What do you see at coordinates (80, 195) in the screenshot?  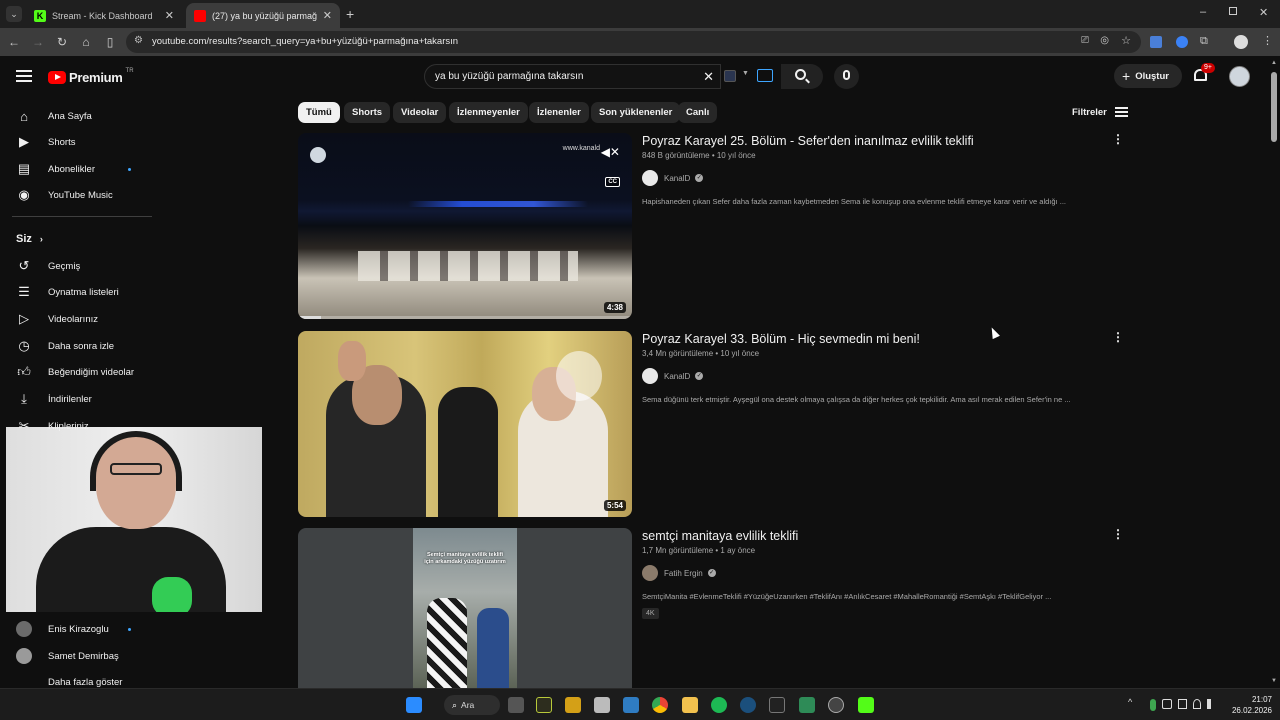 I see `sidebar-item-3: ◉ YouTube Music` at bounding box center [80, 195].